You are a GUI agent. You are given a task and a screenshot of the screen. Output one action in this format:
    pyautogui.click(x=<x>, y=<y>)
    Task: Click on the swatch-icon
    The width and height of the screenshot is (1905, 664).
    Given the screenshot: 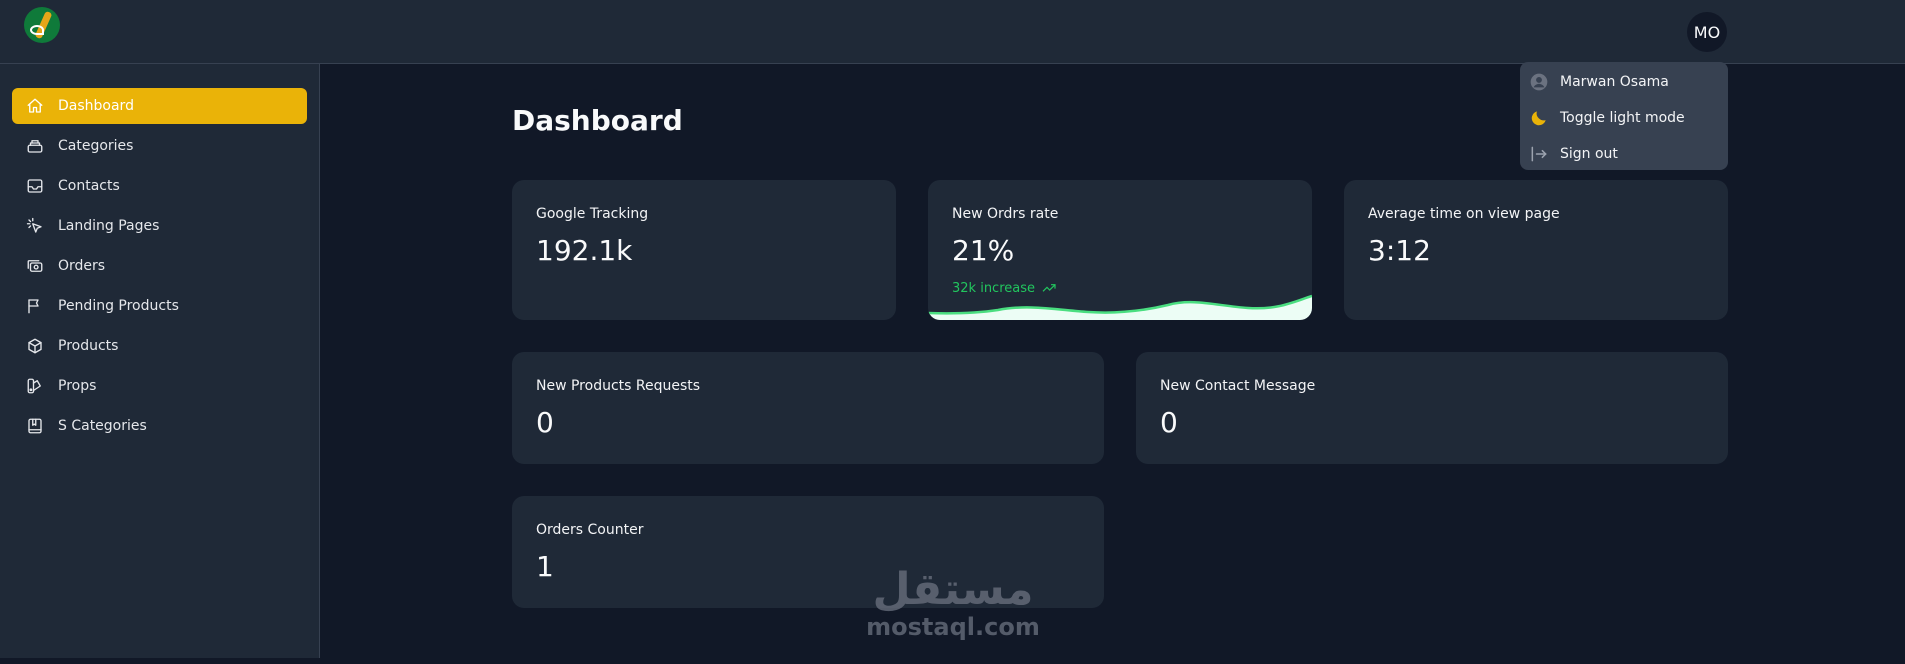 What is the action you would take?
    pyautogui.click(x=35, y=386)
    